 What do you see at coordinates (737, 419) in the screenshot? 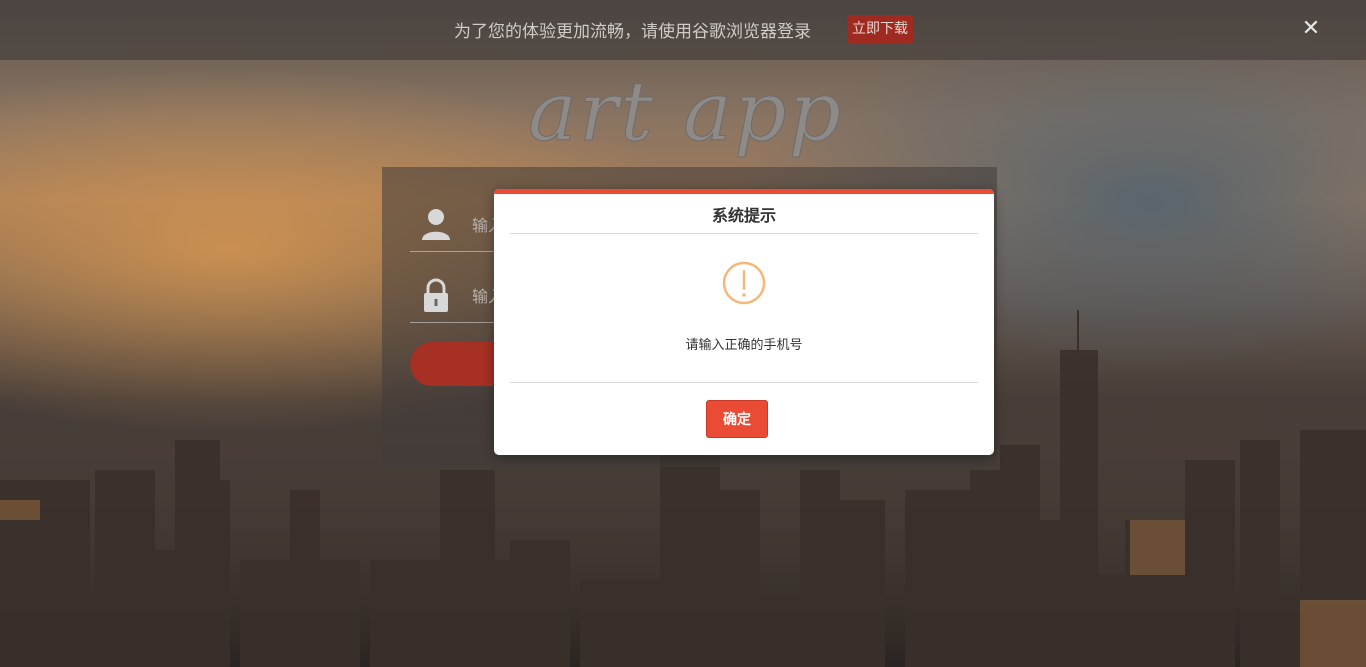
I see `confirm-button: 确定` at bounding box center [737, 419].